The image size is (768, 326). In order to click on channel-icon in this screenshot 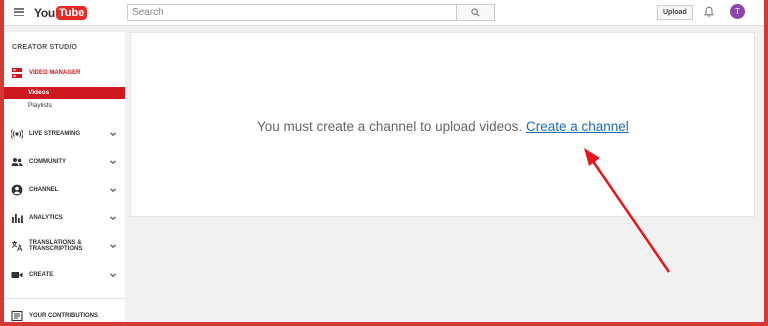, I will do `click(17, 190)`.